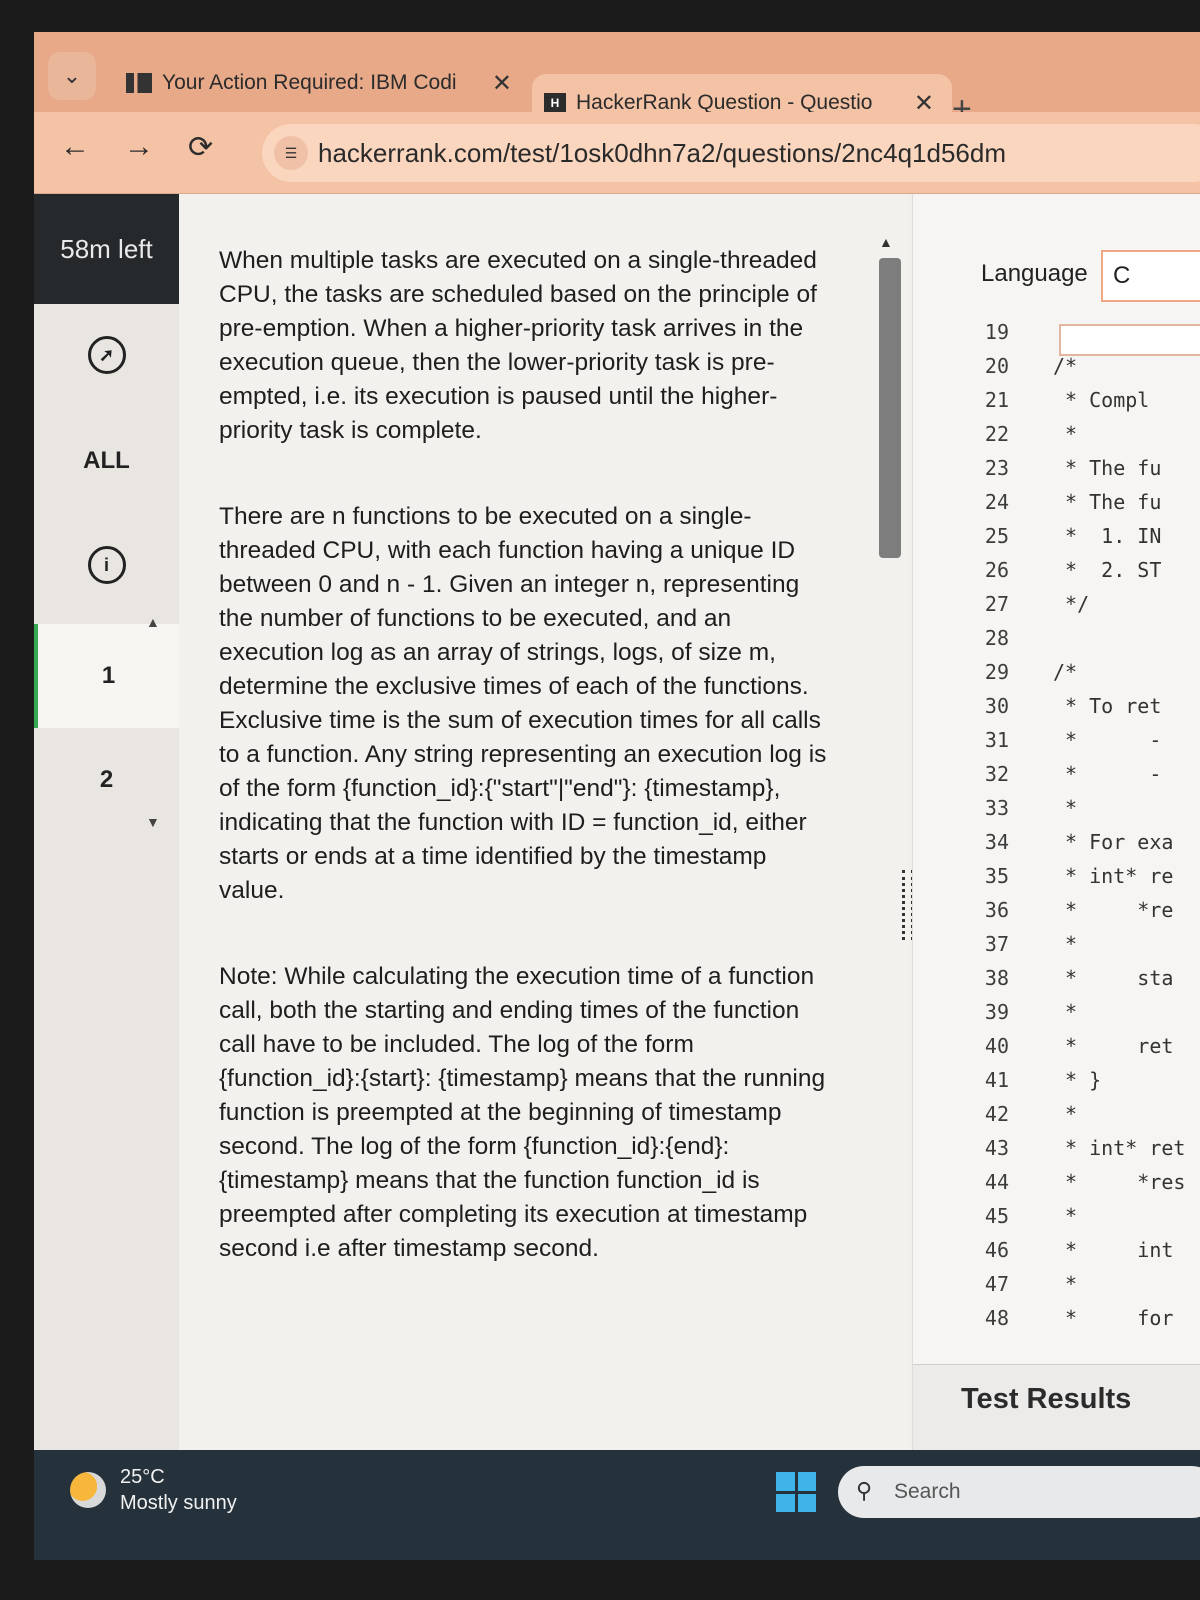 This screenshot has width=1200, height=1600. Describe the element at coordinates (1056, 643) in the screenshot. I see `code-line: 28` at that location.